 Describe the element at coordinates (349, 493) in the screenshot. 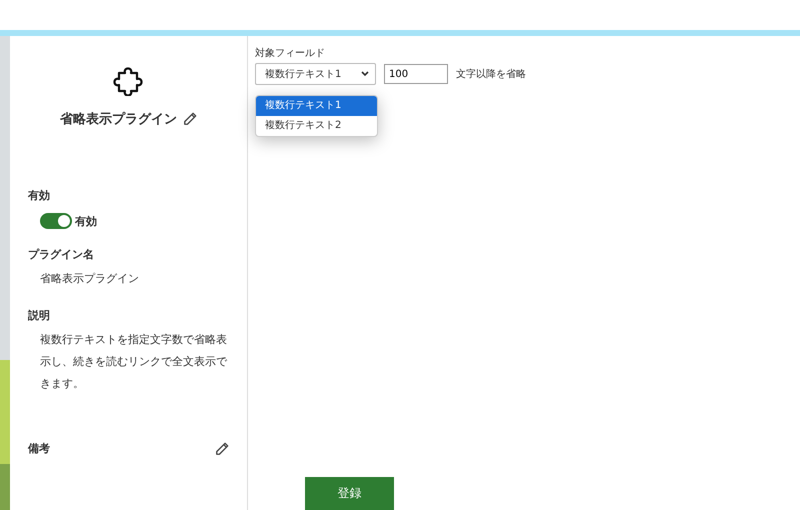

I see `register-button: 登録` at that location.